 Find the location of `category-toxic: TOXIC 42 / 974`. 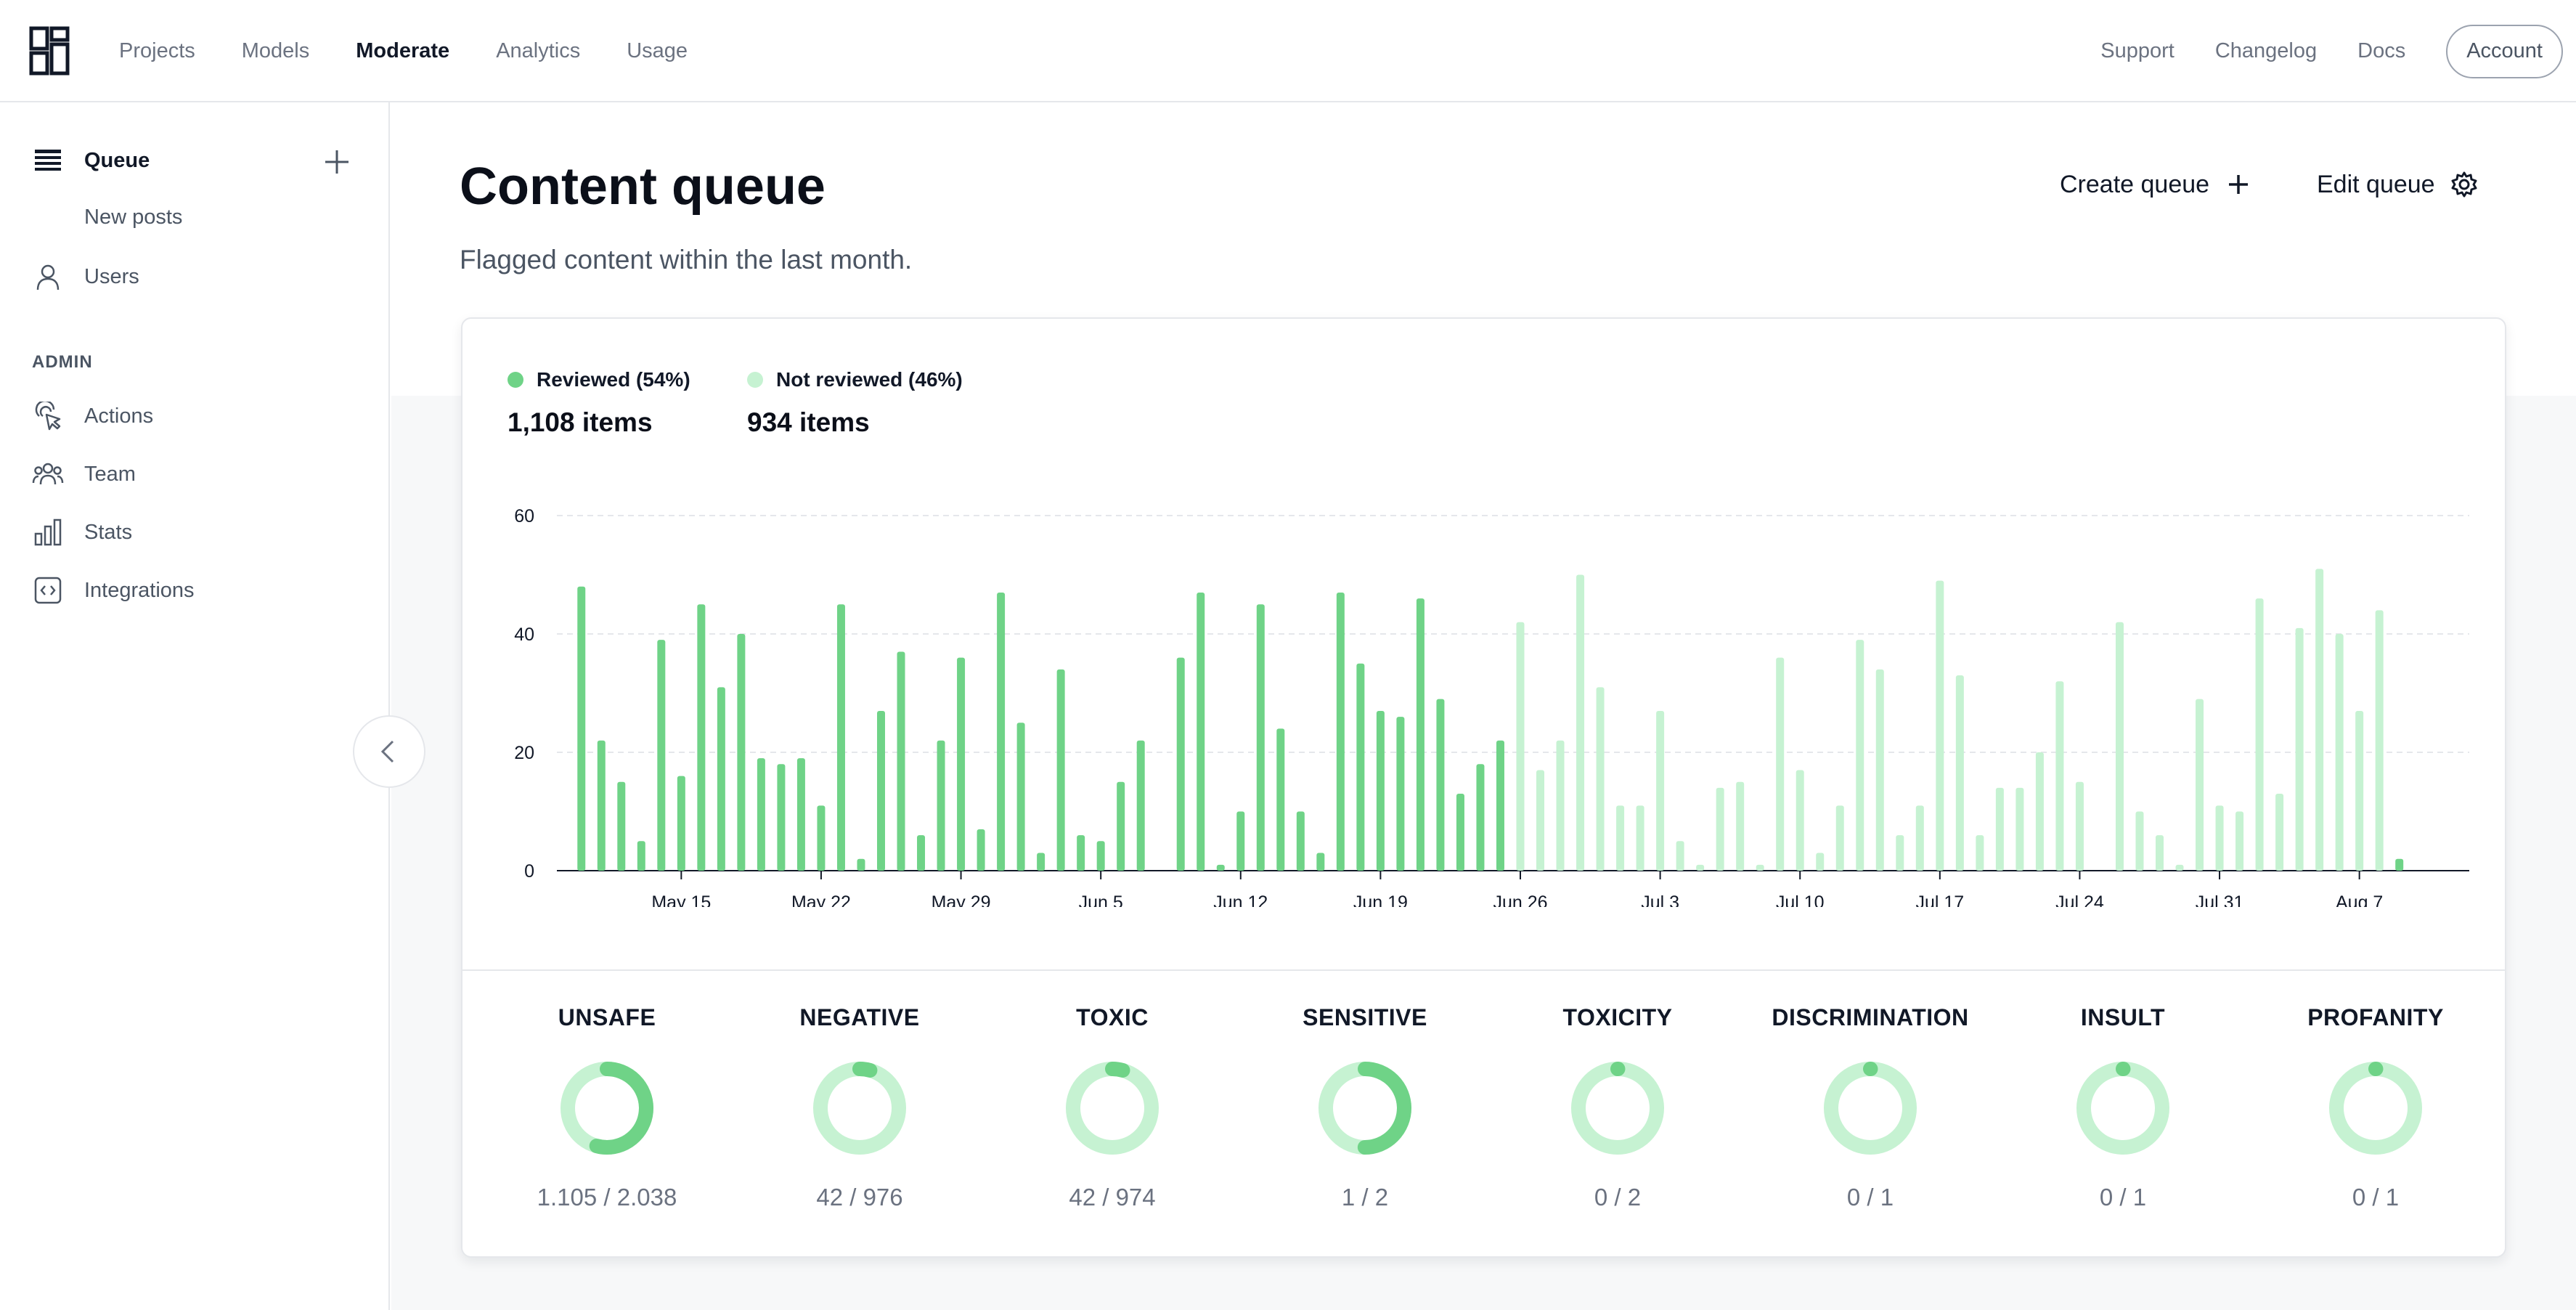

category-toxic: TOXIC 42 / 974 is located at coordinates (1112, 1107).